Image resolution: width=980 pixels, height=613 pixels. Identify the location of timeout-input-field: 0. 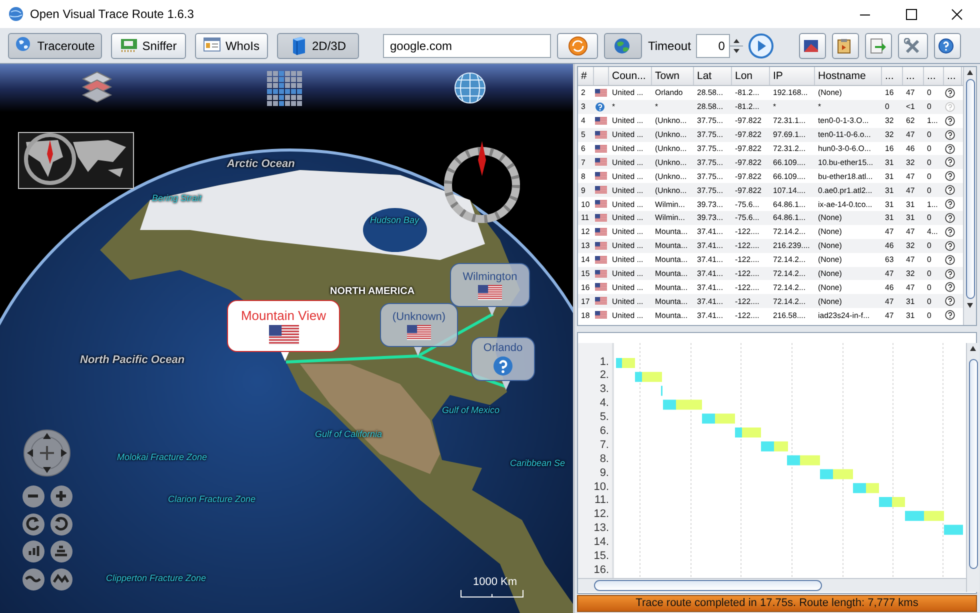
(713, 46).